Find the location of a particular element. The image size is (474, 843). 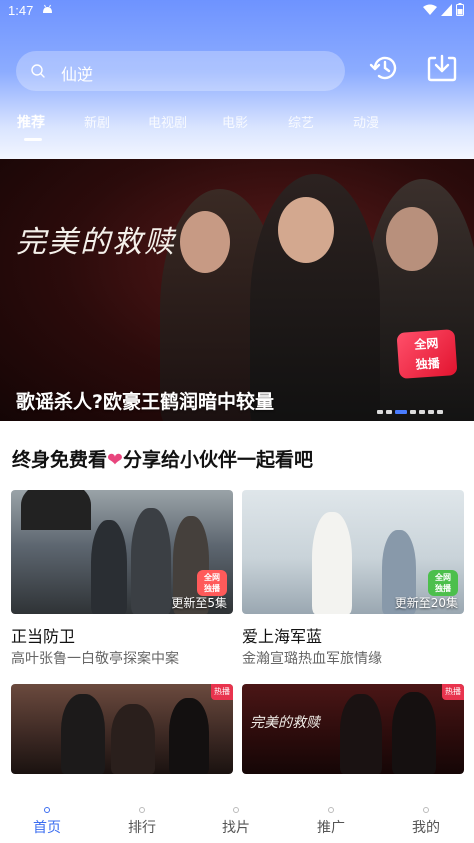

show-poster: 热播 is located at coordinates (122, 729).